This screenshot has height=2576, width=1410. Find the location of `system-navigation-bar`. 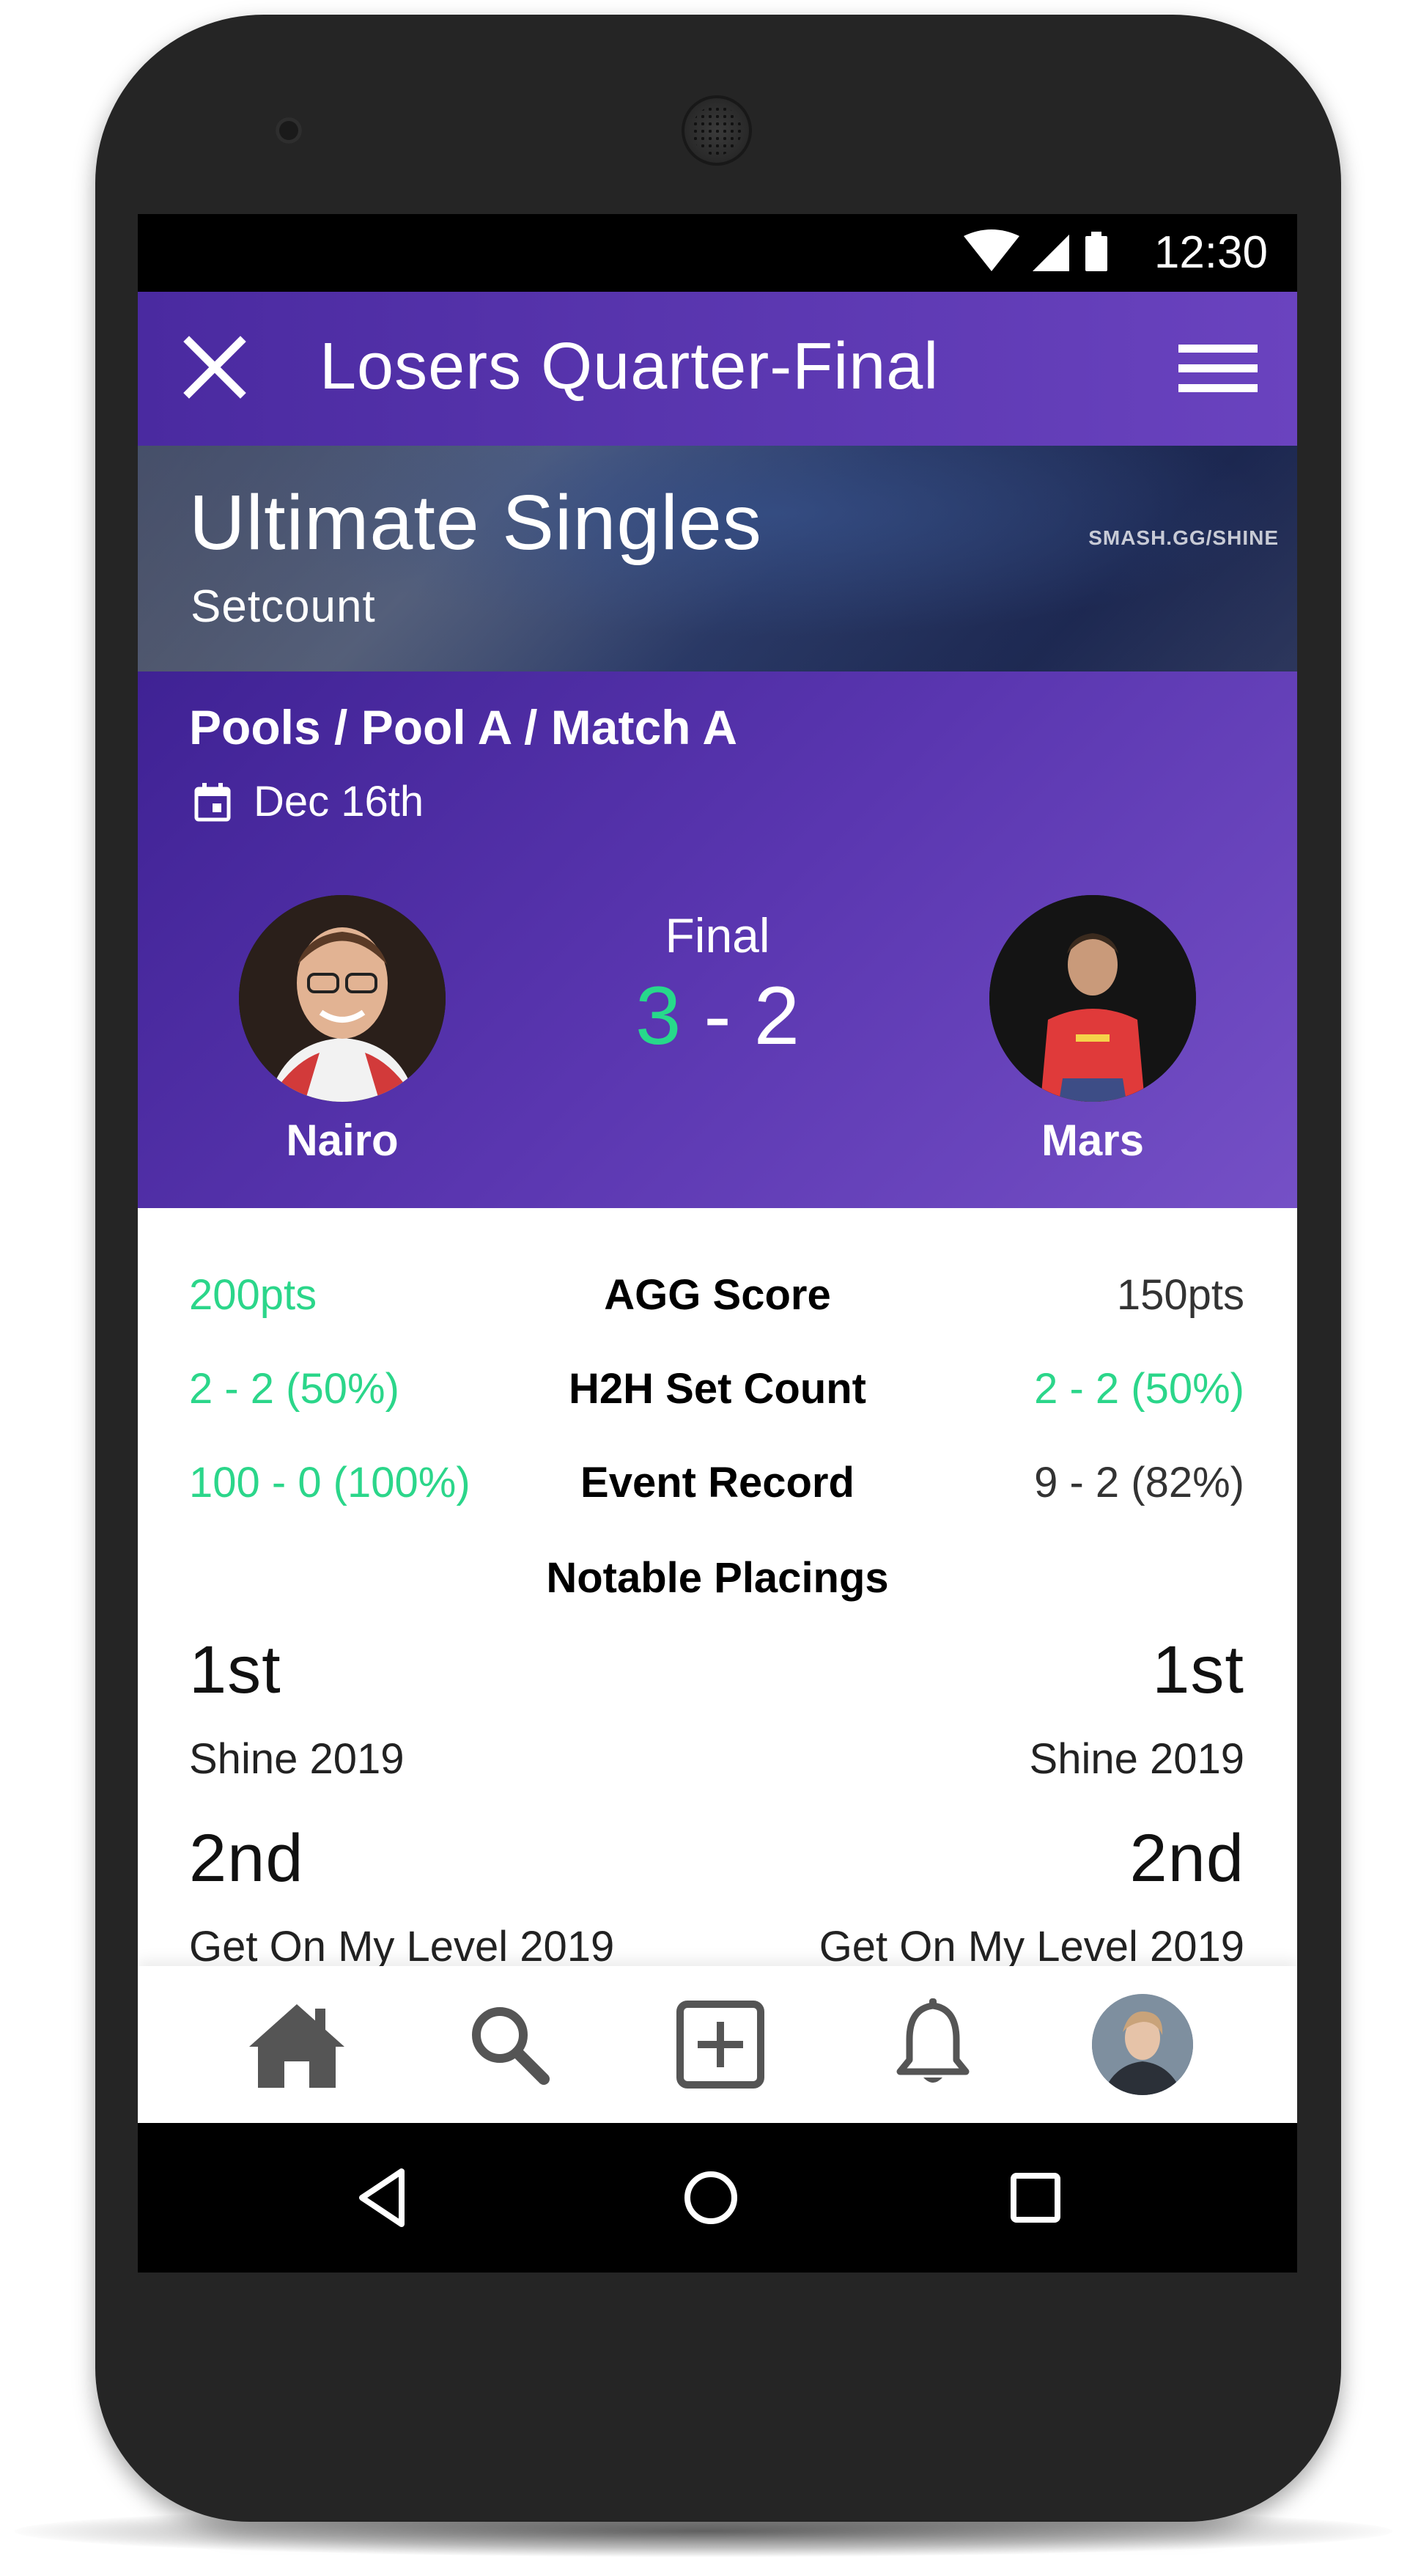

system-navigation-bar is located at coordinates (717, 2198).